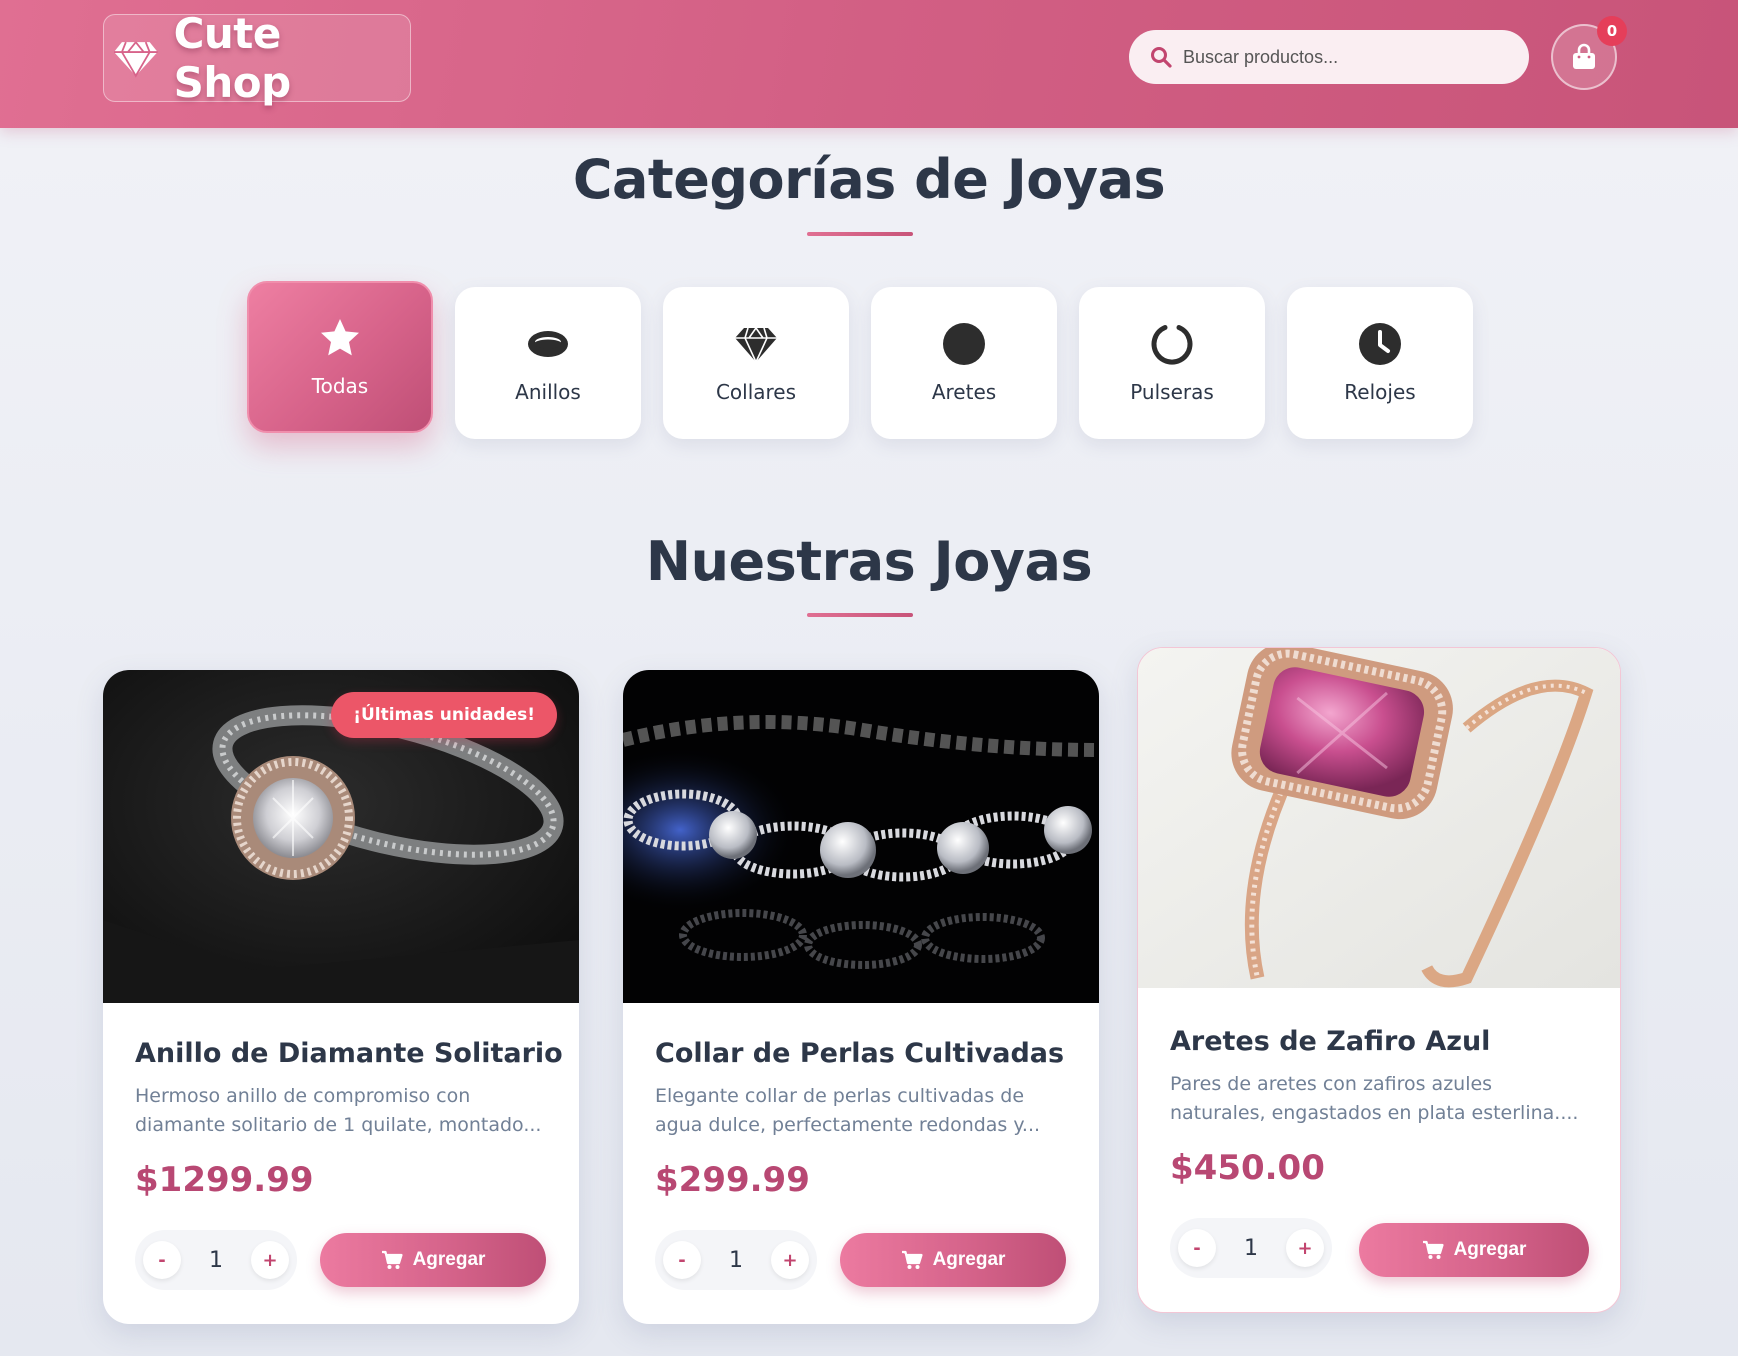  I want to click on cart-button: 0, so click(1589, 53).